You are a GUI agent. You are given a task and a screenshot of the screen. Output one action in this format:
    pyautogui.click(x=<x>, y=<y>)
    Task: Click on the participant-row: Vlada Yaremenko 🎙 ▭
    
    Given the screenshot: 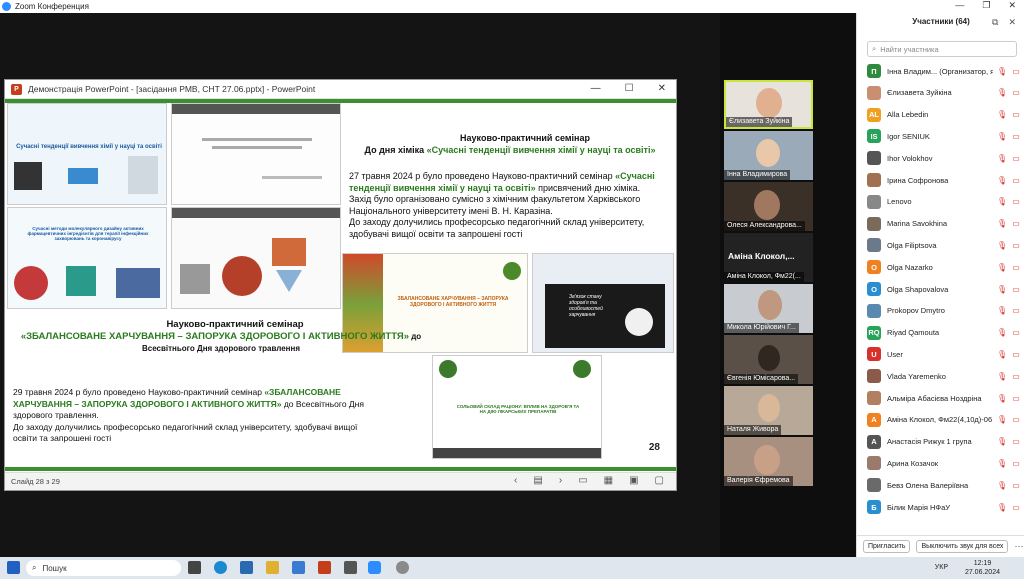 What is the action you would take?
    pyautogui.click(x=944, y=376)
    